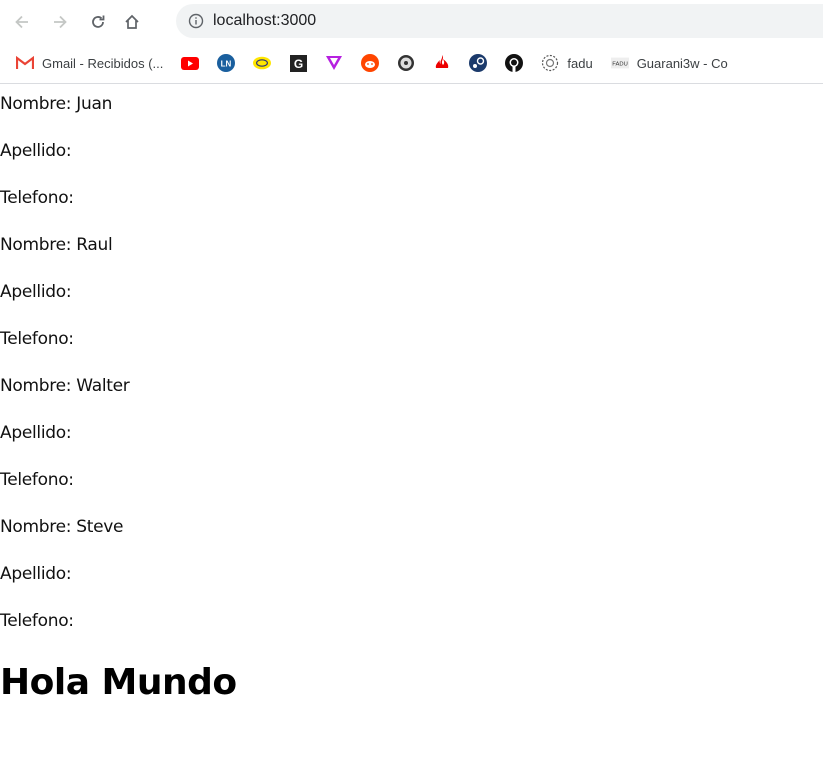 The height and width of the screenshot is (783, 823). I want to click on back-button, so click(22, 22).